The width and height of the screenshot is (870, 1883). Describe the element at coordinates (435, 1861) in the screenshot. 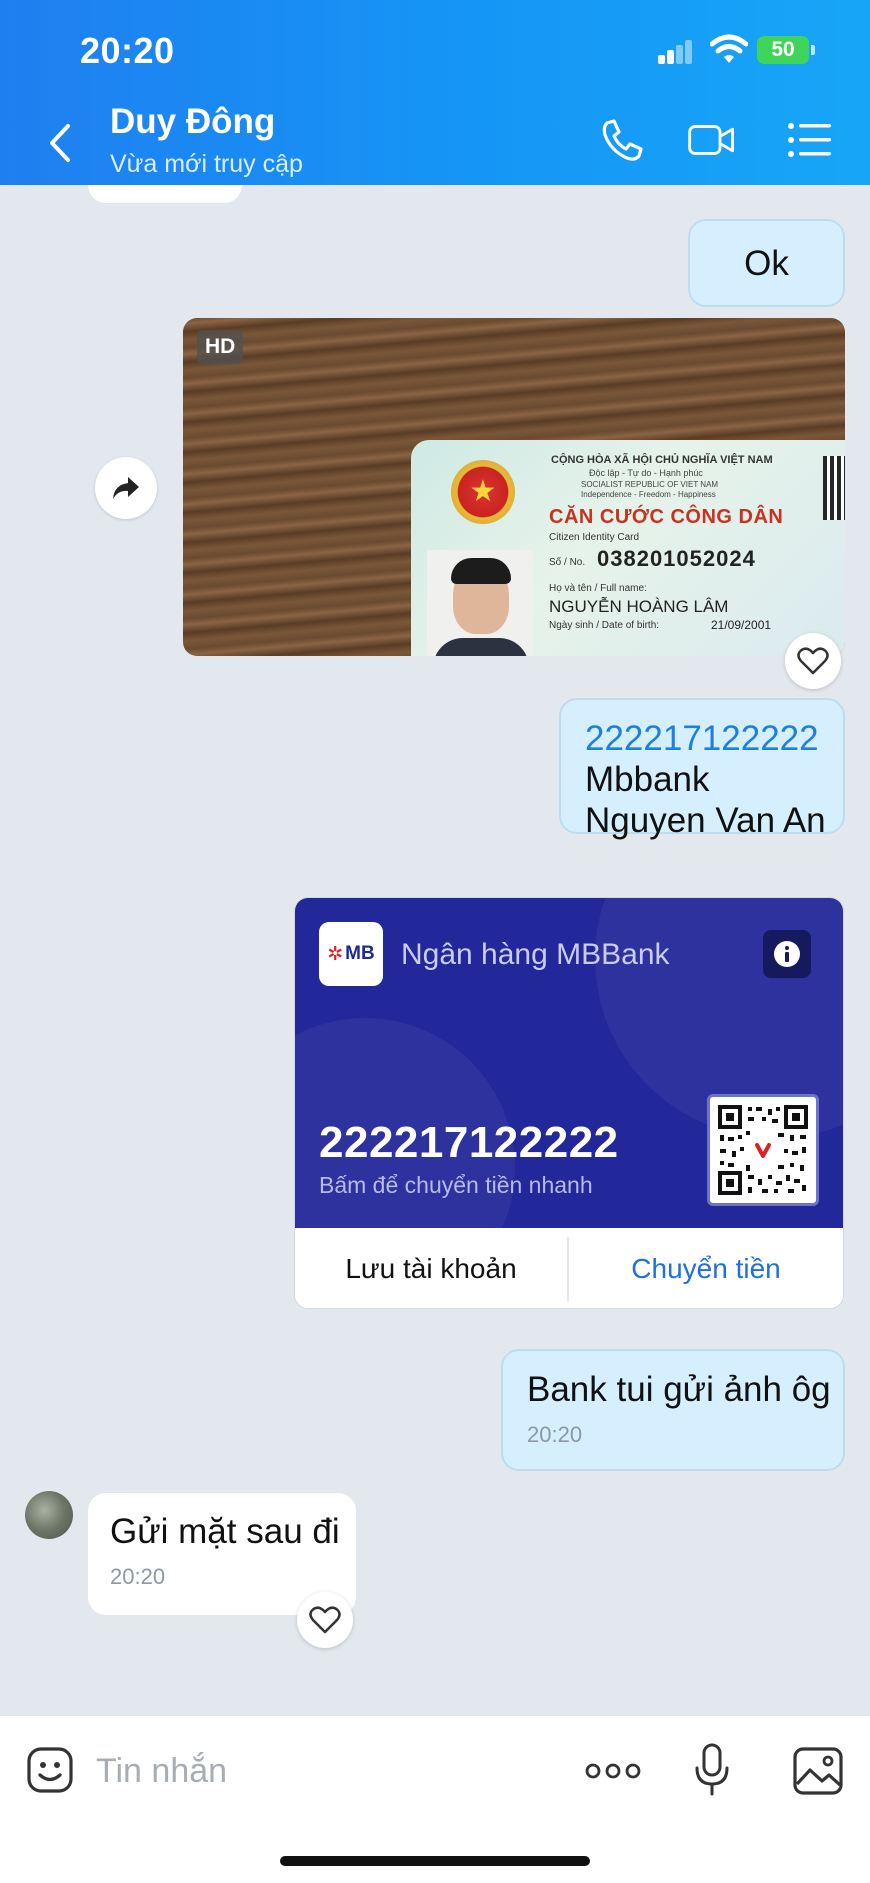

I see `home-indicator` at that location.